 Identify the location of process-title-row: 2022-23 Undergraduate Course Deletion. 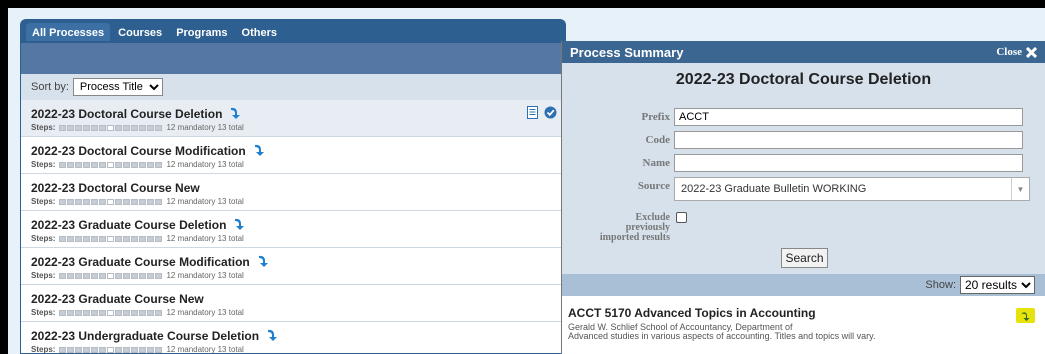
(298, 336).